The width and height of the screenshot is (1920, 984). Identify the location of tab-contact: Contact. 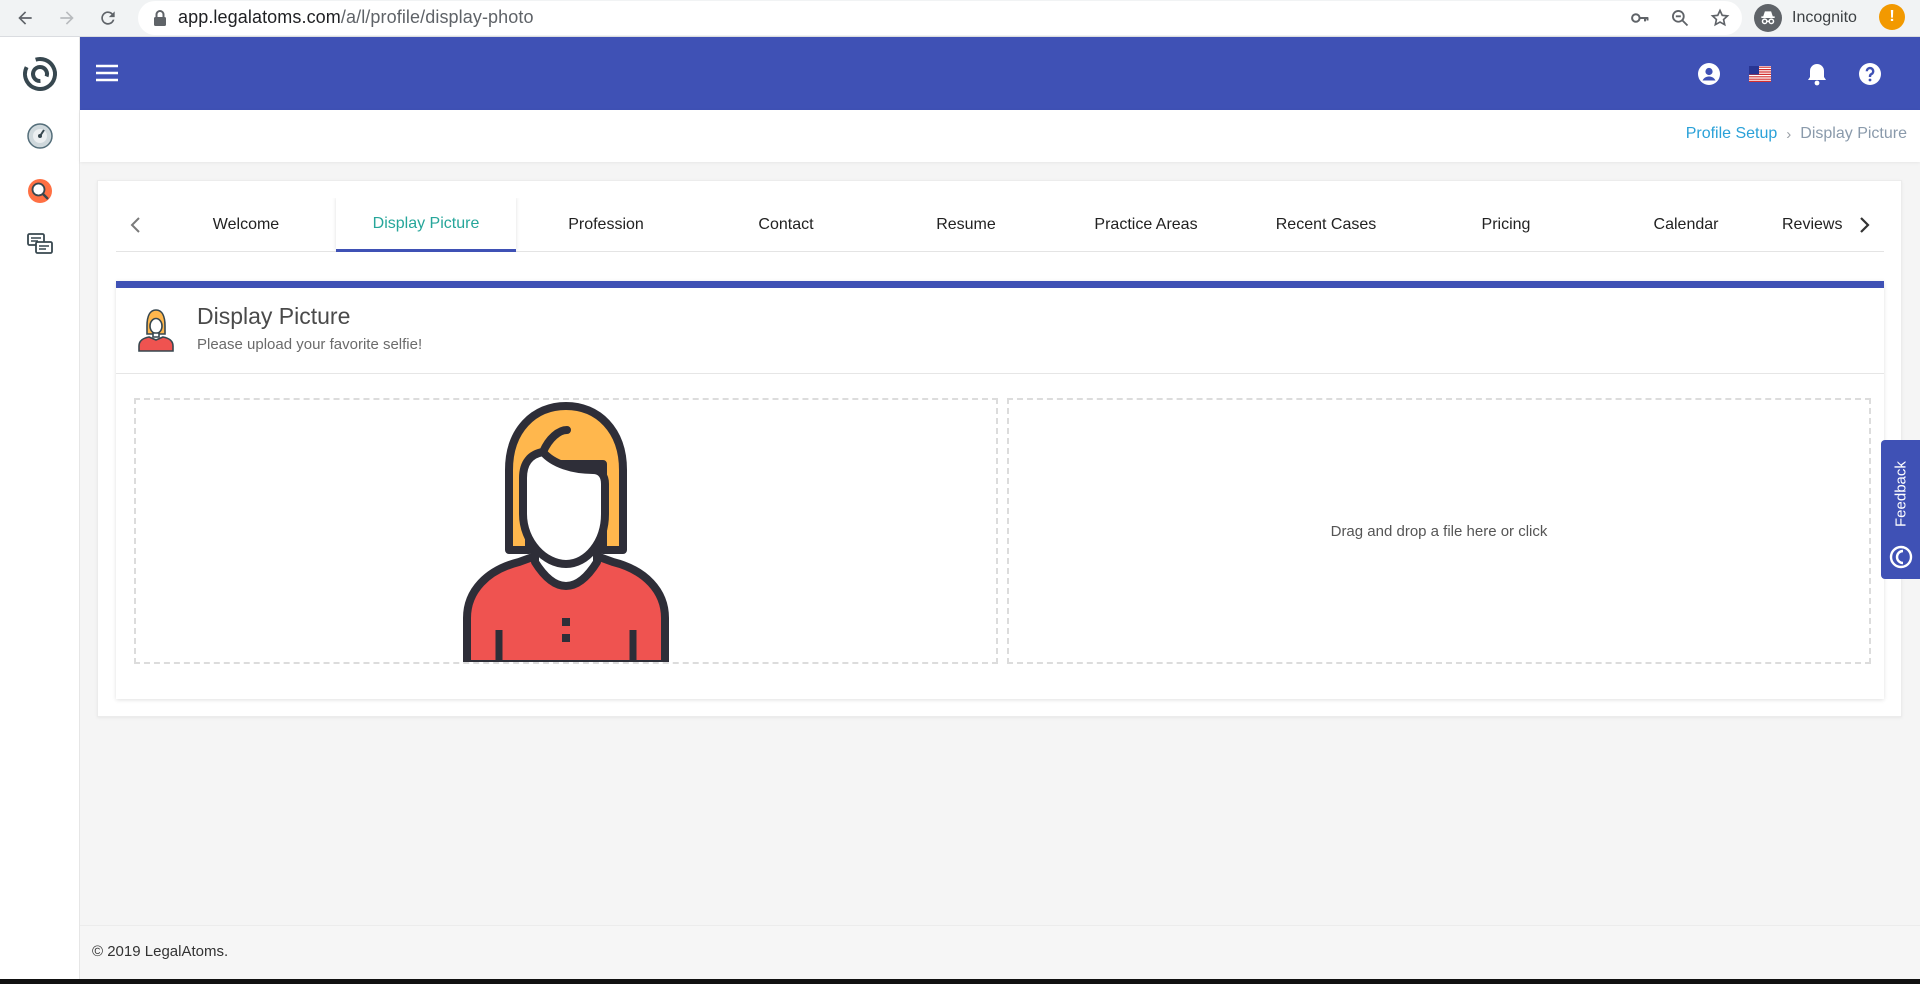
(786, 225).